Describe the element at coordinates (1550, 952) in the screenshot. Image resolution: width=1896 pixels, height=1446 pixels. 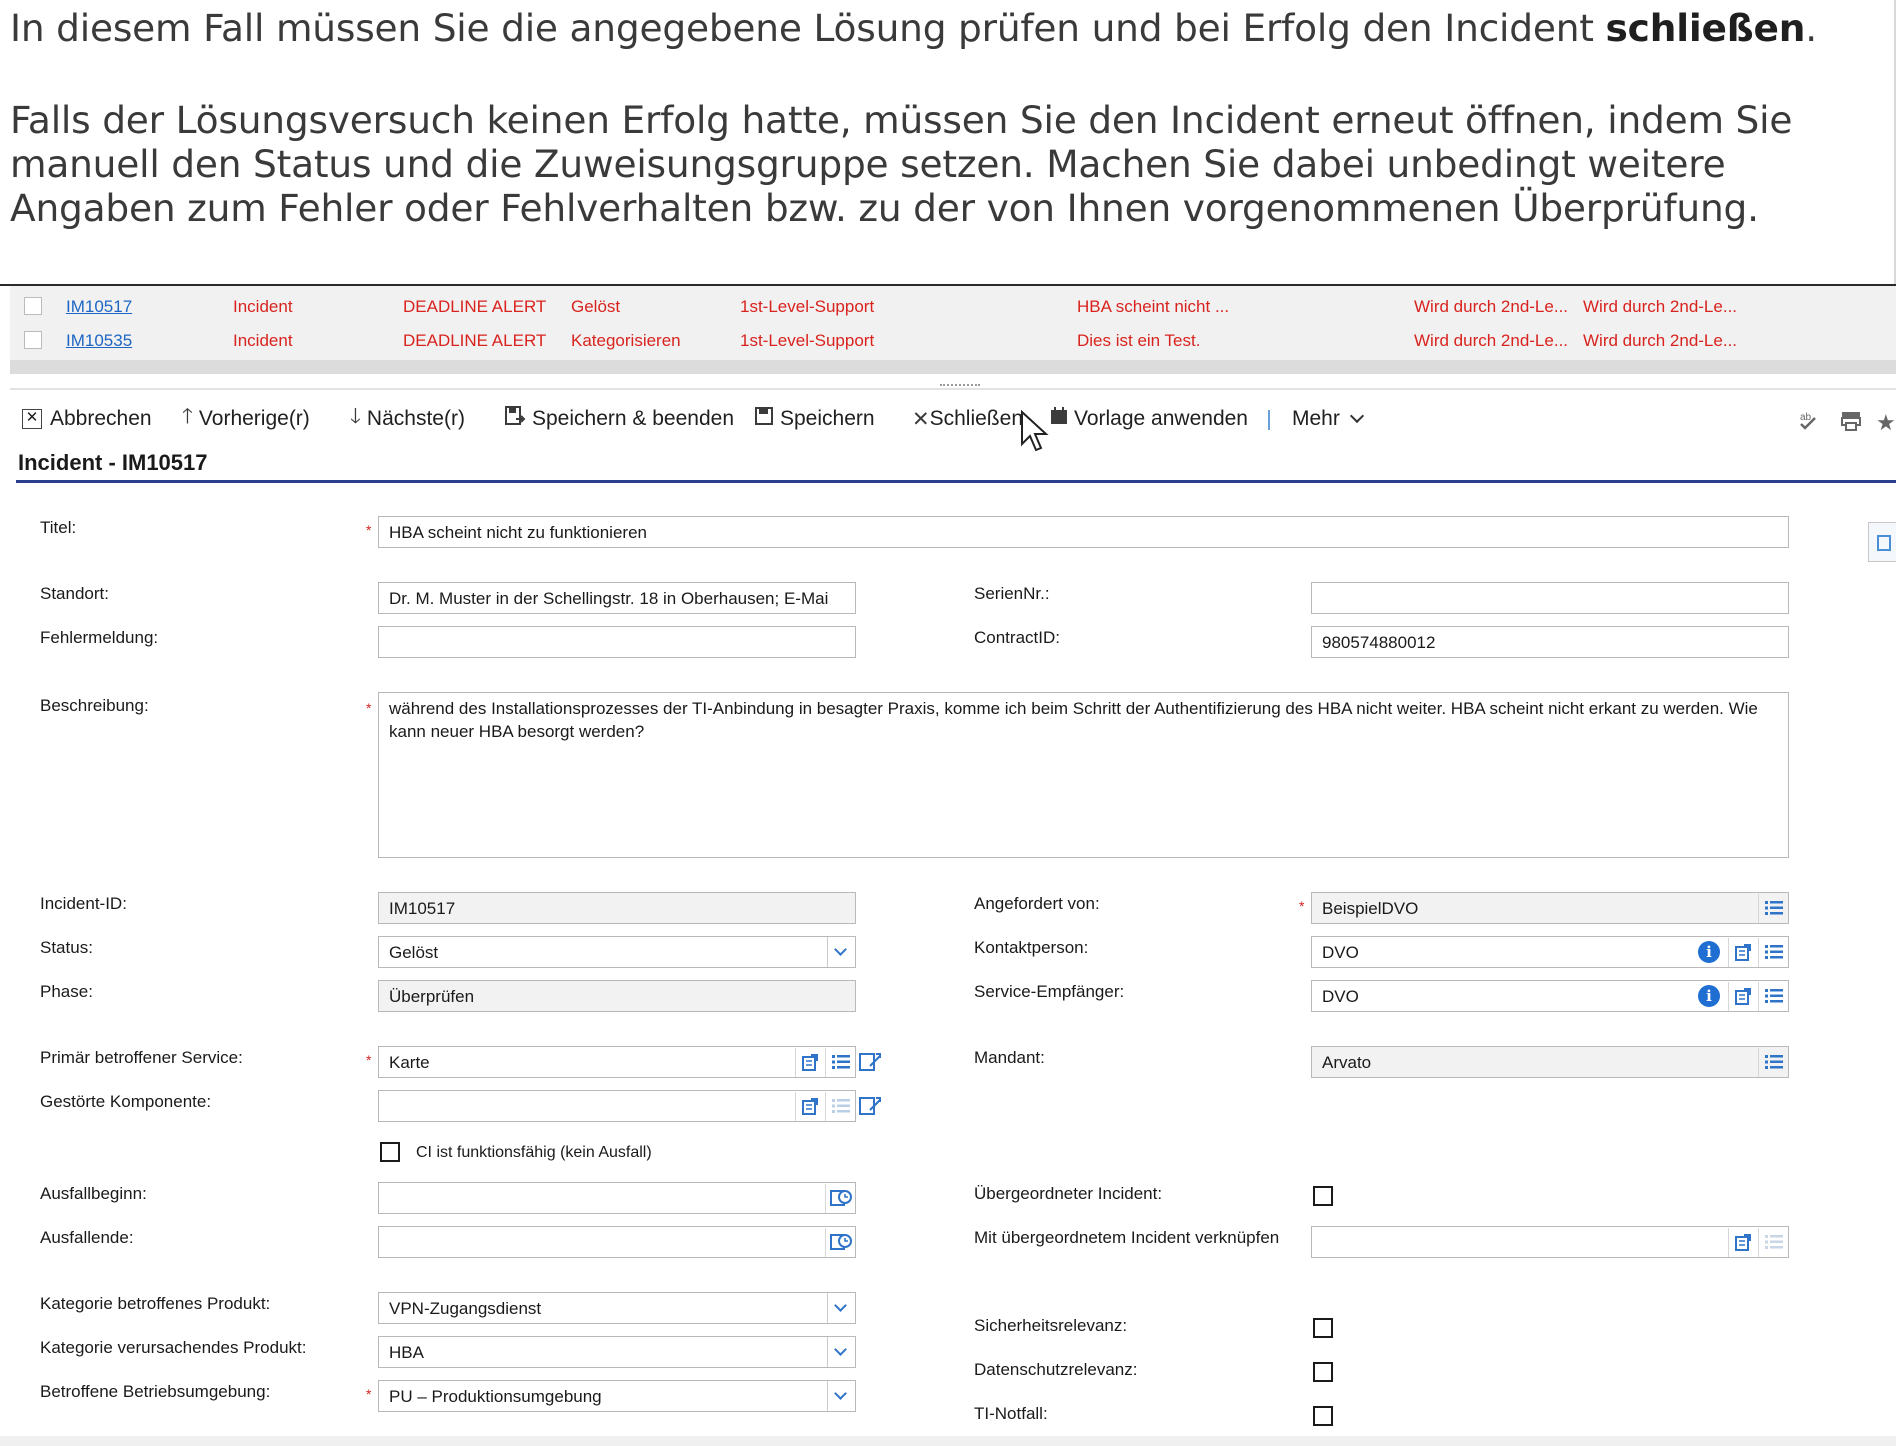
I see `contact-person-field: DVO i` at that location.